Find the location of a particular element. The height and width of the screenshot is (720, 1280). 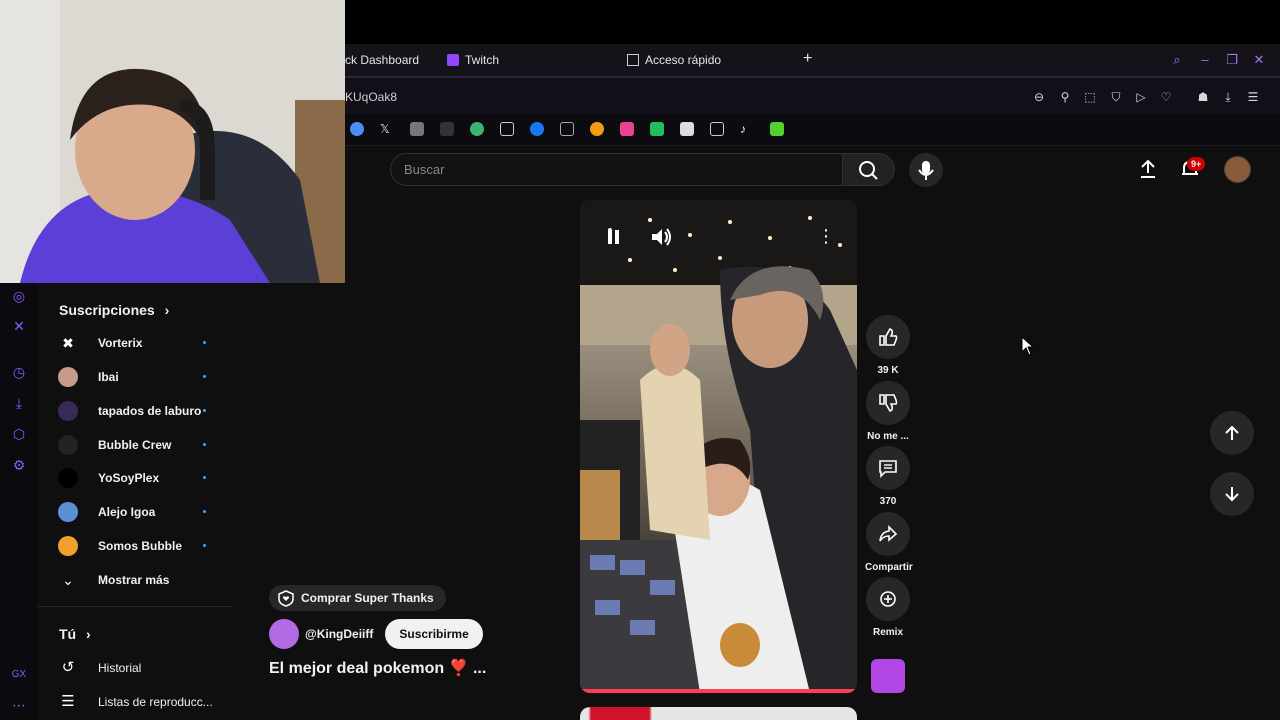

share-button: Compartir is located at coordinates (889, 542).